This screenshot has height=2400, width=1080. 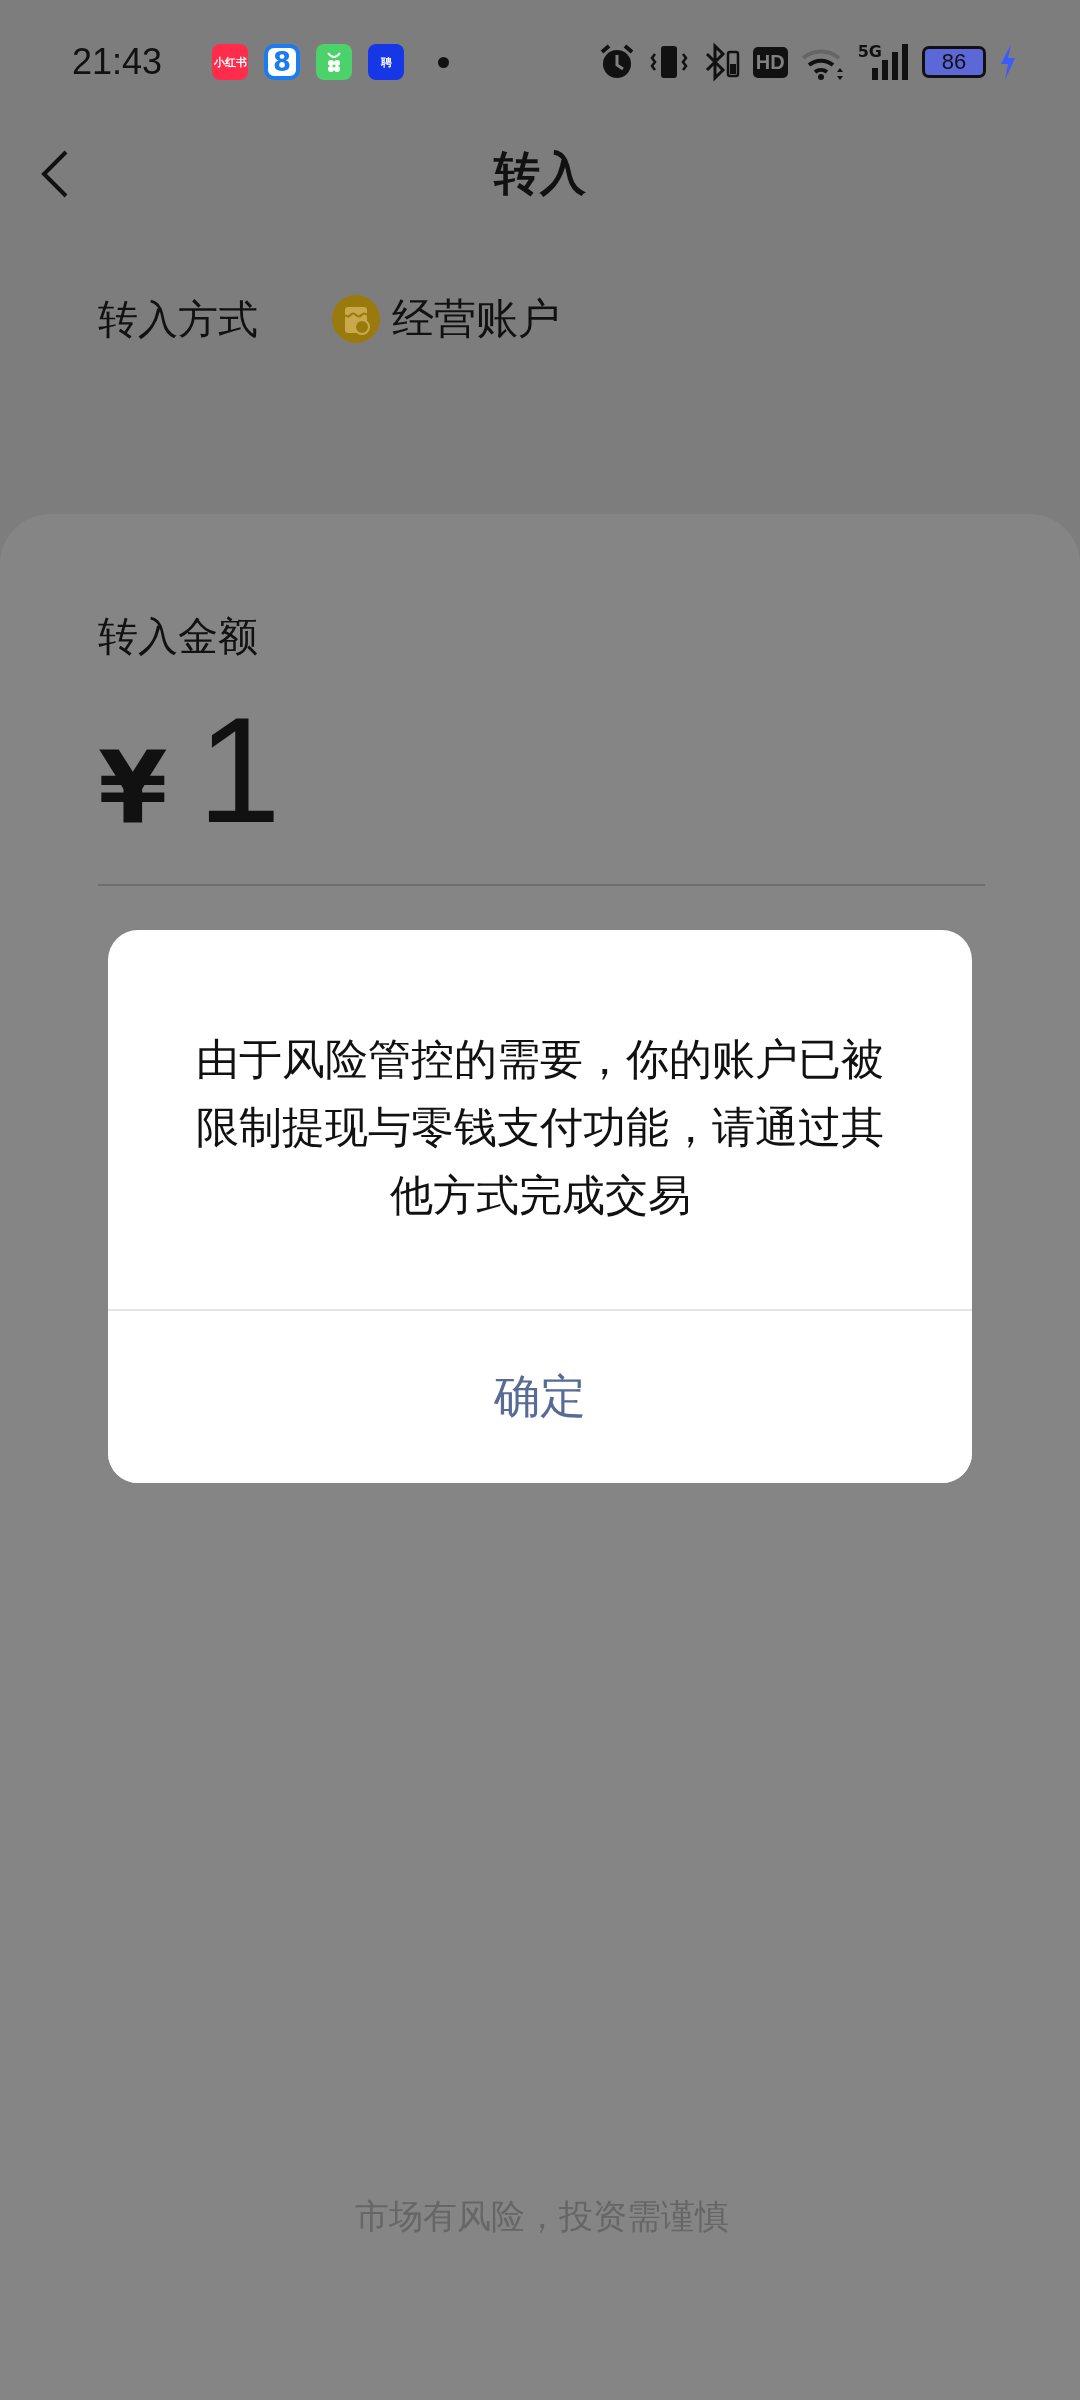 What do you see at coordinates (476, 319) in the screenshot?
I see `account-name: 经营账户` at bounding box center [476, 319].